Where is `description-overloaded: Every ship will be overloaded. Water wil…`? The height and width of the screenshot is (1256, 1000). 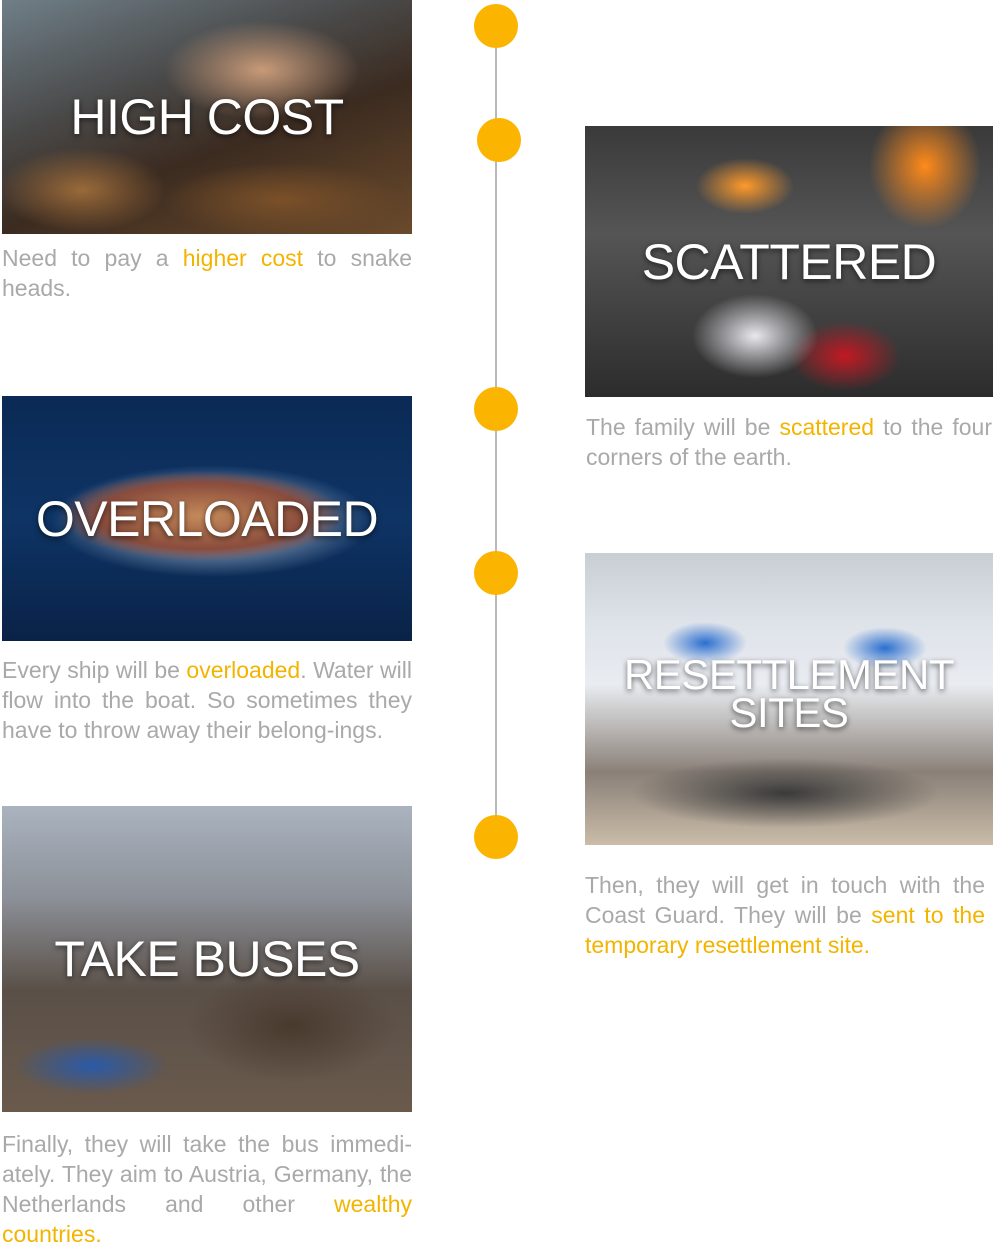 description-overloaded: Every ship will be overloaded. Water wil… is located at coordinates (207, 700).